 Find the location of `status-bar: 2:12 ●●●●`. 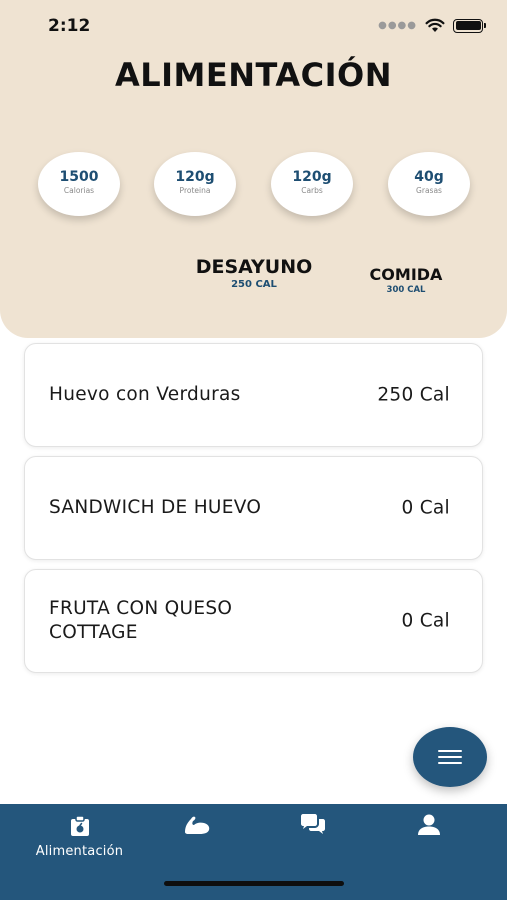

status-bar: 2:12 ●●●● is located at coordinates (253, 26).